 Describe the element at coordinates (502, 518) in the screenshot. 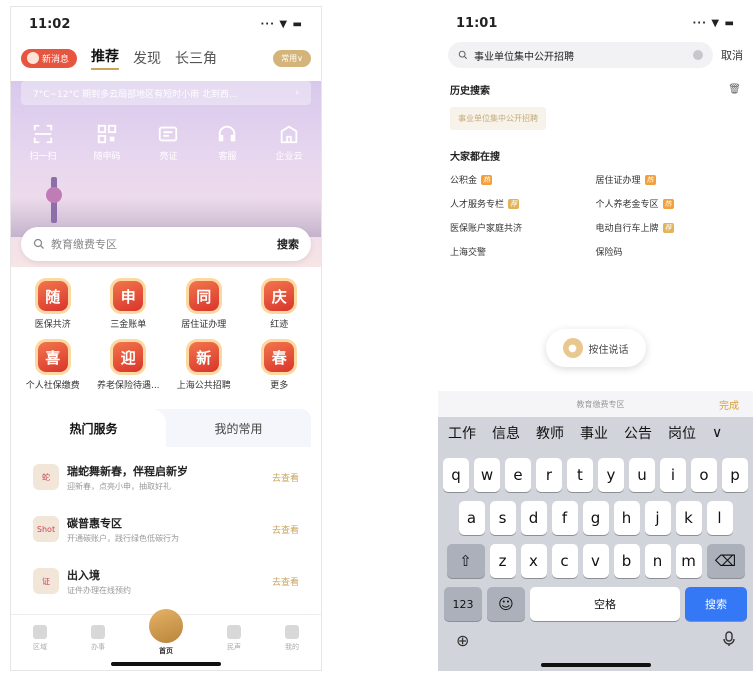

I see `key: s` at that location.